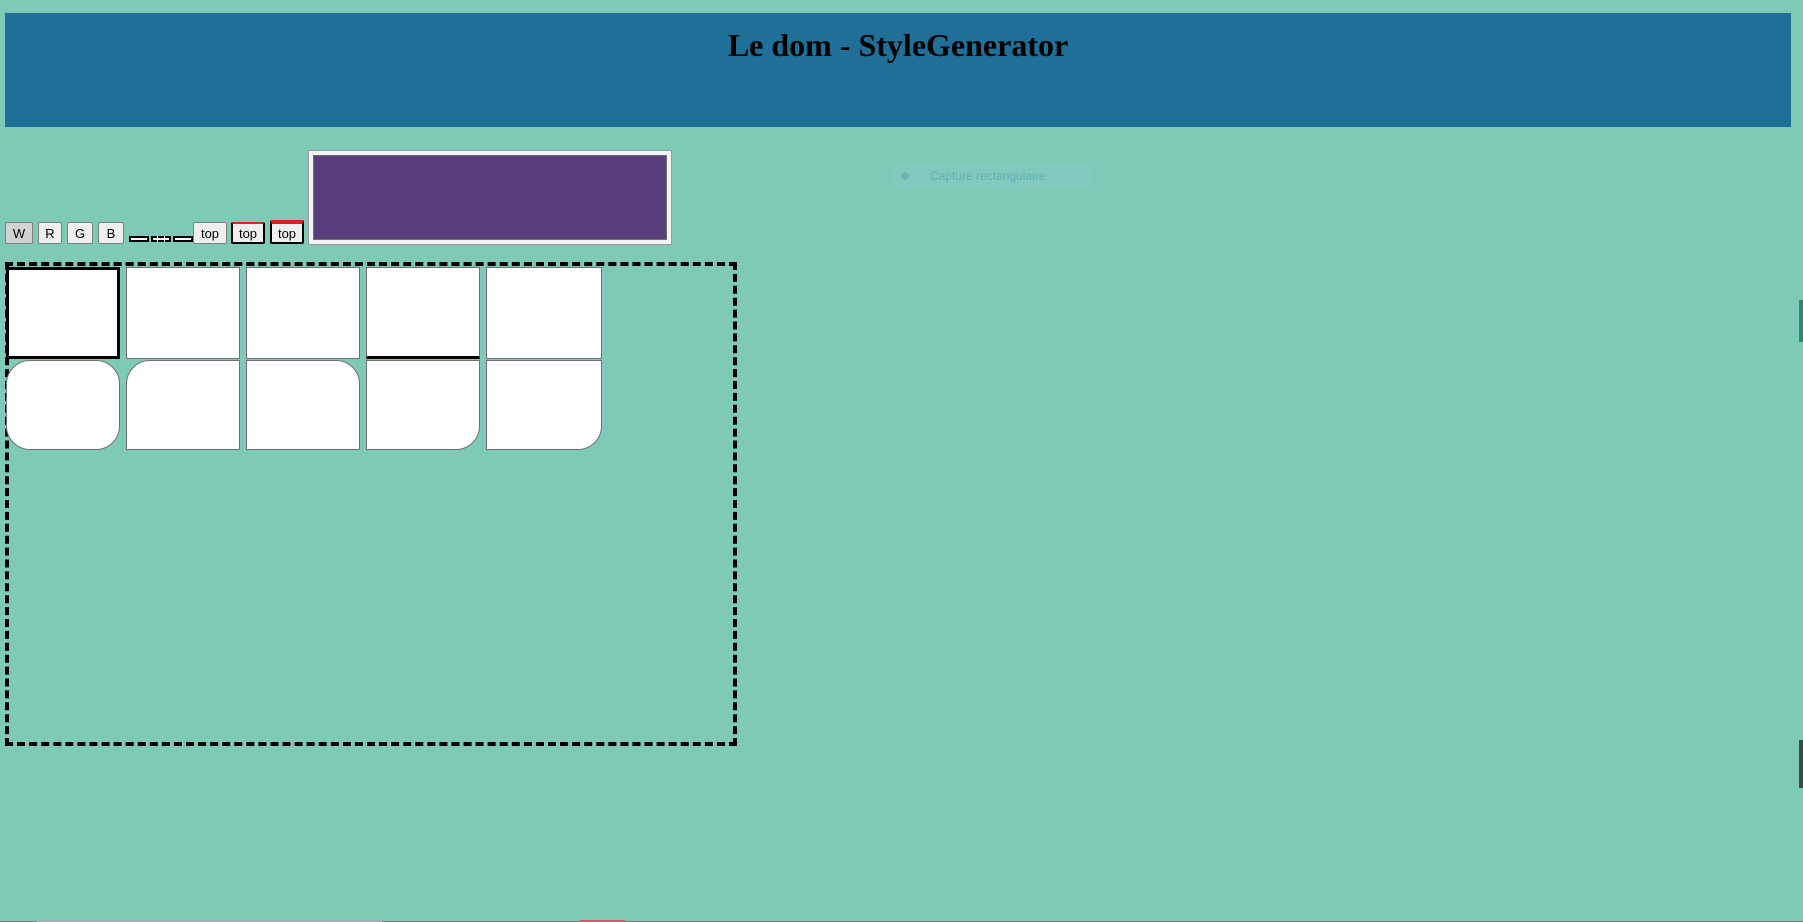  I want to click on top-border-button-2: top, so click(248, 233).